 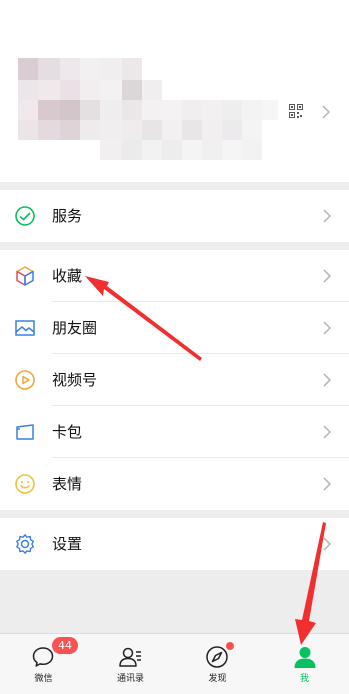 I want to click on tab-label-chats: 微信, so click(x=43, y=679).